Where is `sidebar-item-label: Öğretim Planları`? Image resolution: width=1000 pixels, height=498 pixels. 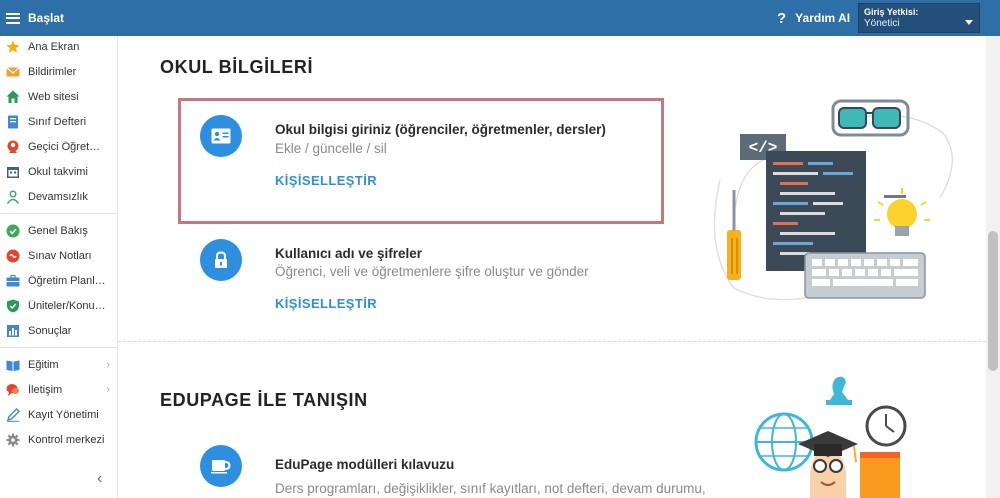
sidebar-item-label: Öğretim Planları is located at coordinates (67, 281).